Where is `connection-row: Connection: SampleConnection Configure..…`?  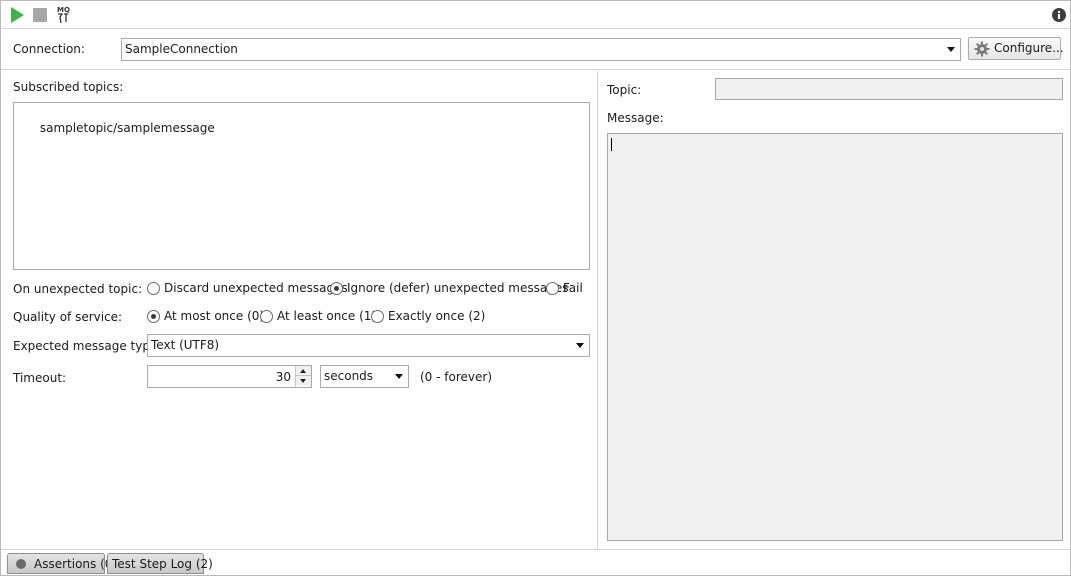
connection-row: Connection: SampleConnection Configure..… is located at coordinates (535, 50).